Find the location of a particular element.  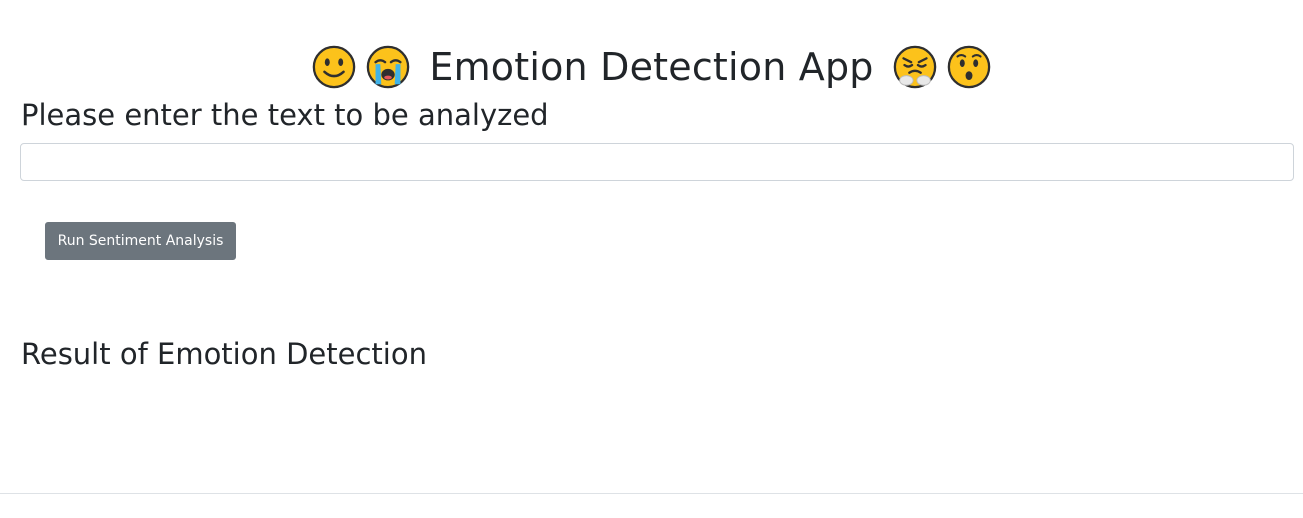

app-title-text: Emotion Detection App is located at coordinates (651, 67).